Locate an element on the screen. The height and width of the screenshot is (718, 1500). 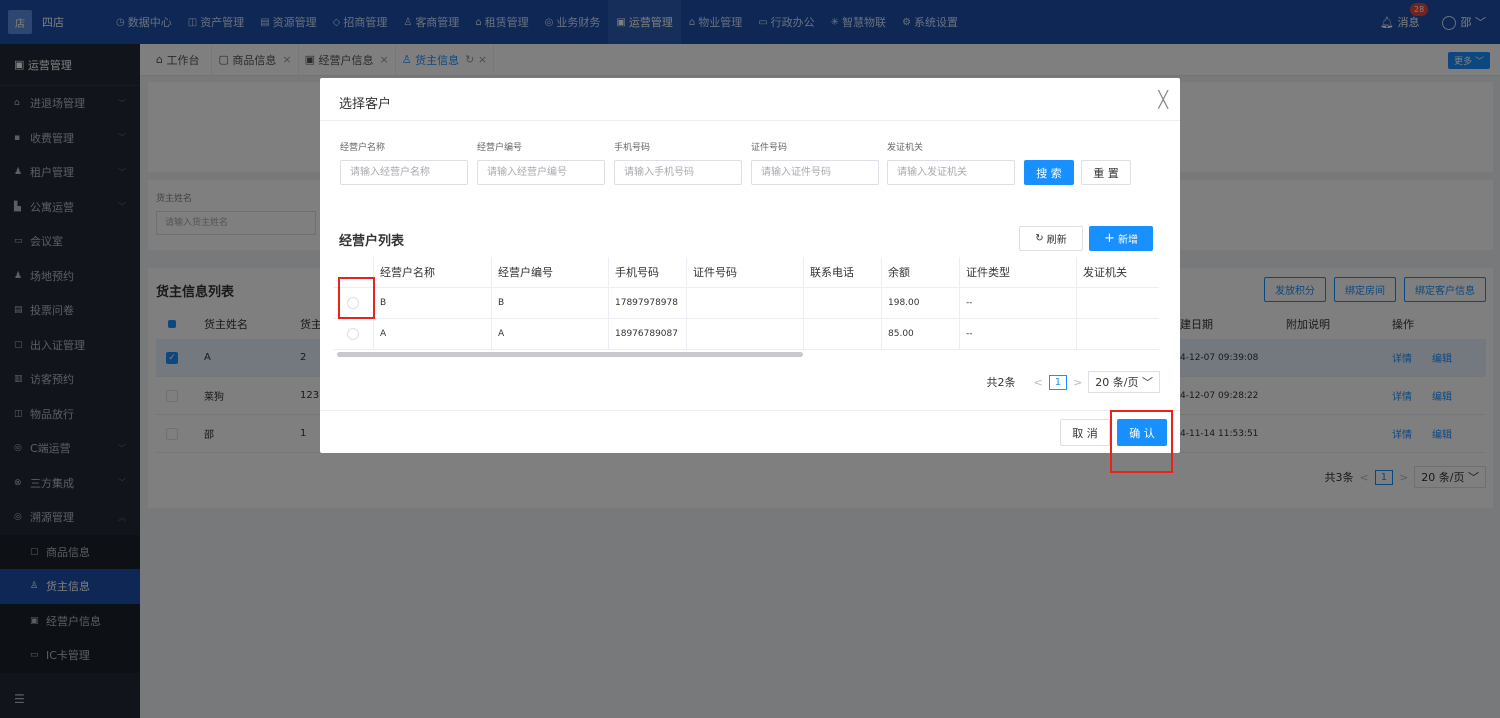
filter-label-issuer: 发证机关 is located at coordinates (905, 148).